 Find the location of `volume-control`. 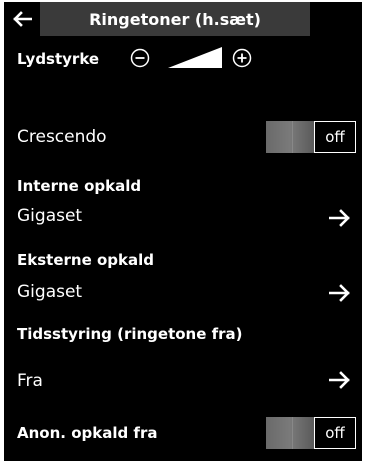

volume-control is located at coordinates (191, 58).